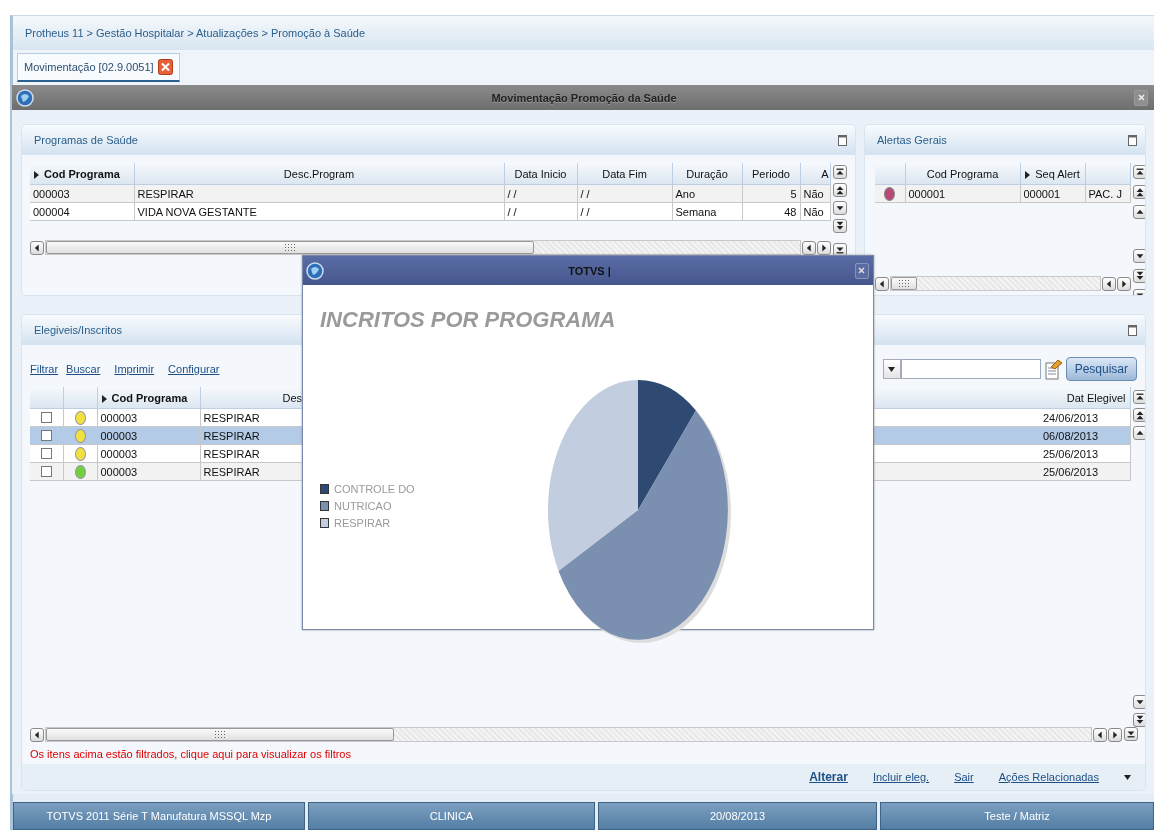 The height and width of the screenshot is (830, 1154). I want to click on column-header: Seq Alert, so click(1052, 174).